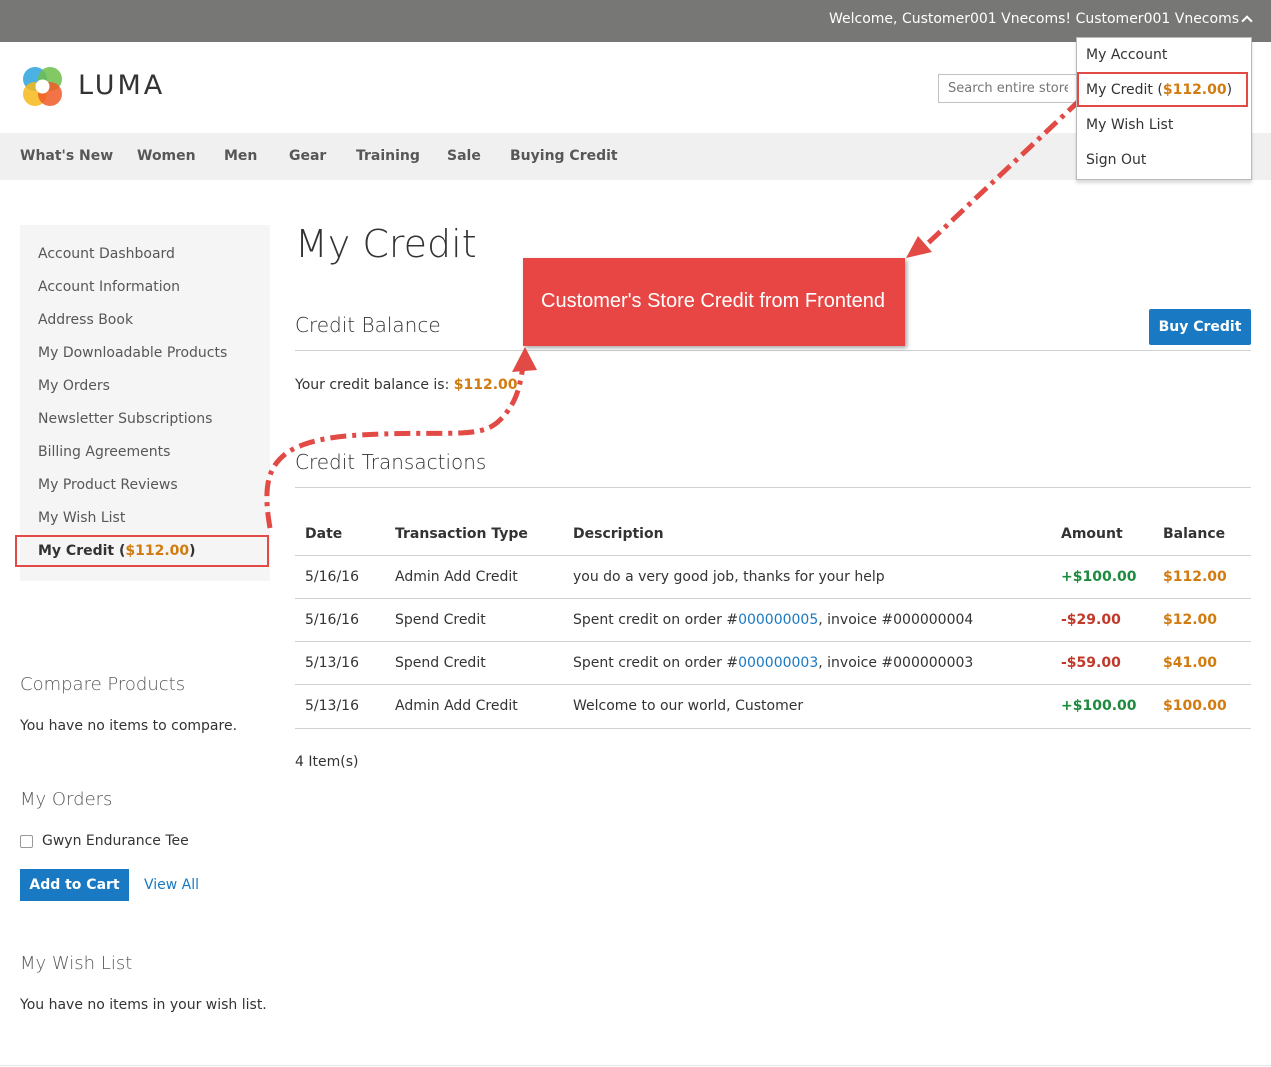  Describe the element at coordinates (388, 156) in the screenshot. I see `nav-training: Training` at that location.